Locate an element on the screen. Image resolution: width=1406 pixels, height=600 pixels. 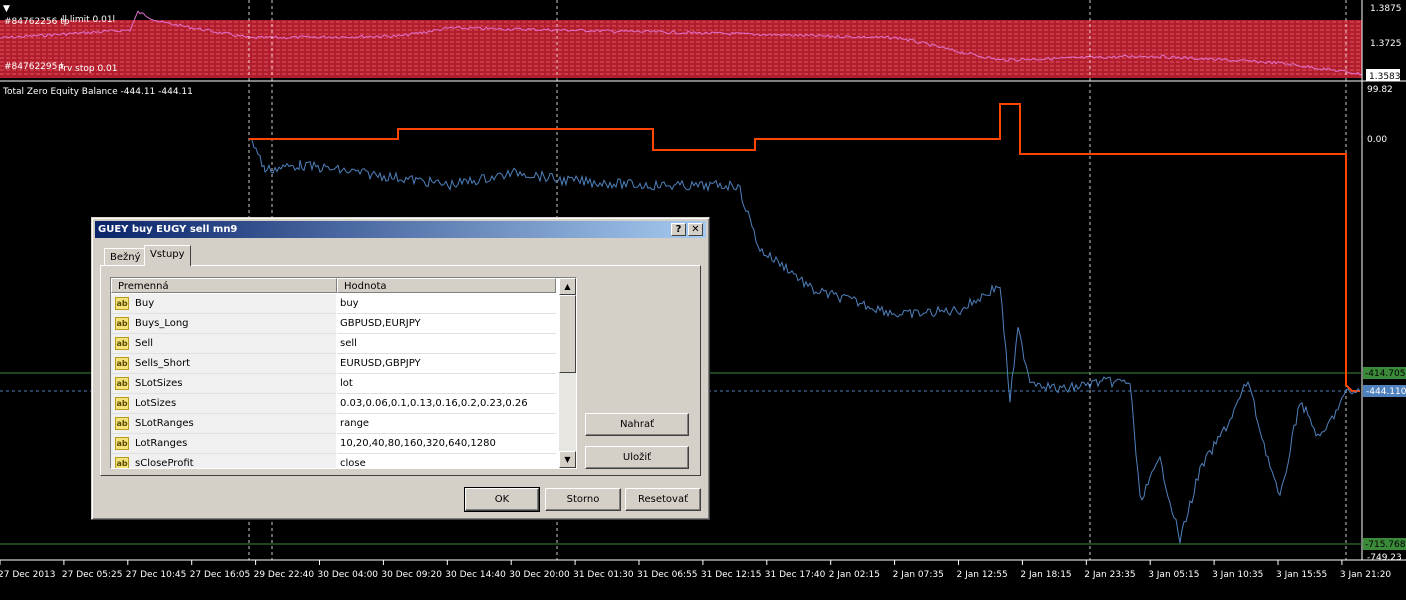
time-tick-label: 3 Jan 10:35 is located at coordinates (1237, 575).